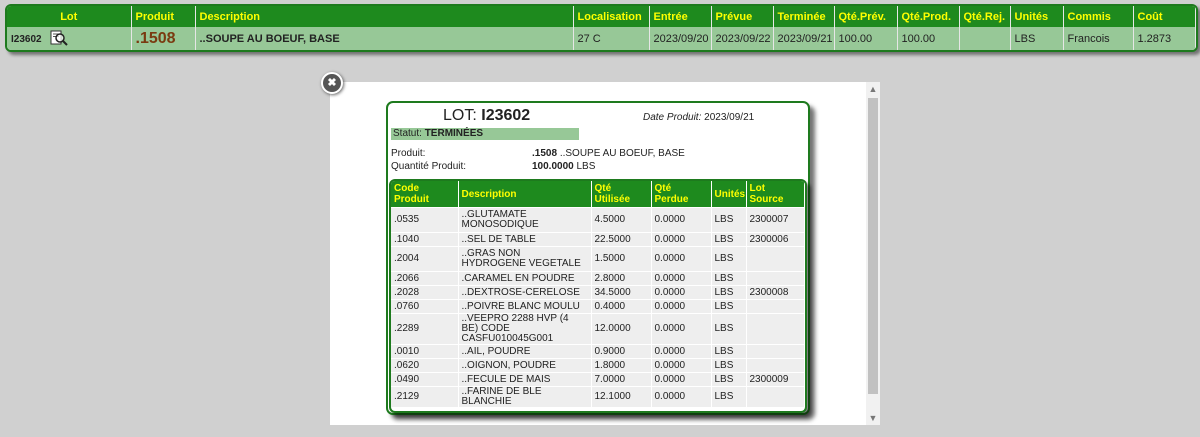 Image resolution: width=1200 pixels, height=437 pixels. What do you see at coordinates (163, 16) in the screenshot?
I see `col-header-produit: Produit` at bounding box center [163, 16].